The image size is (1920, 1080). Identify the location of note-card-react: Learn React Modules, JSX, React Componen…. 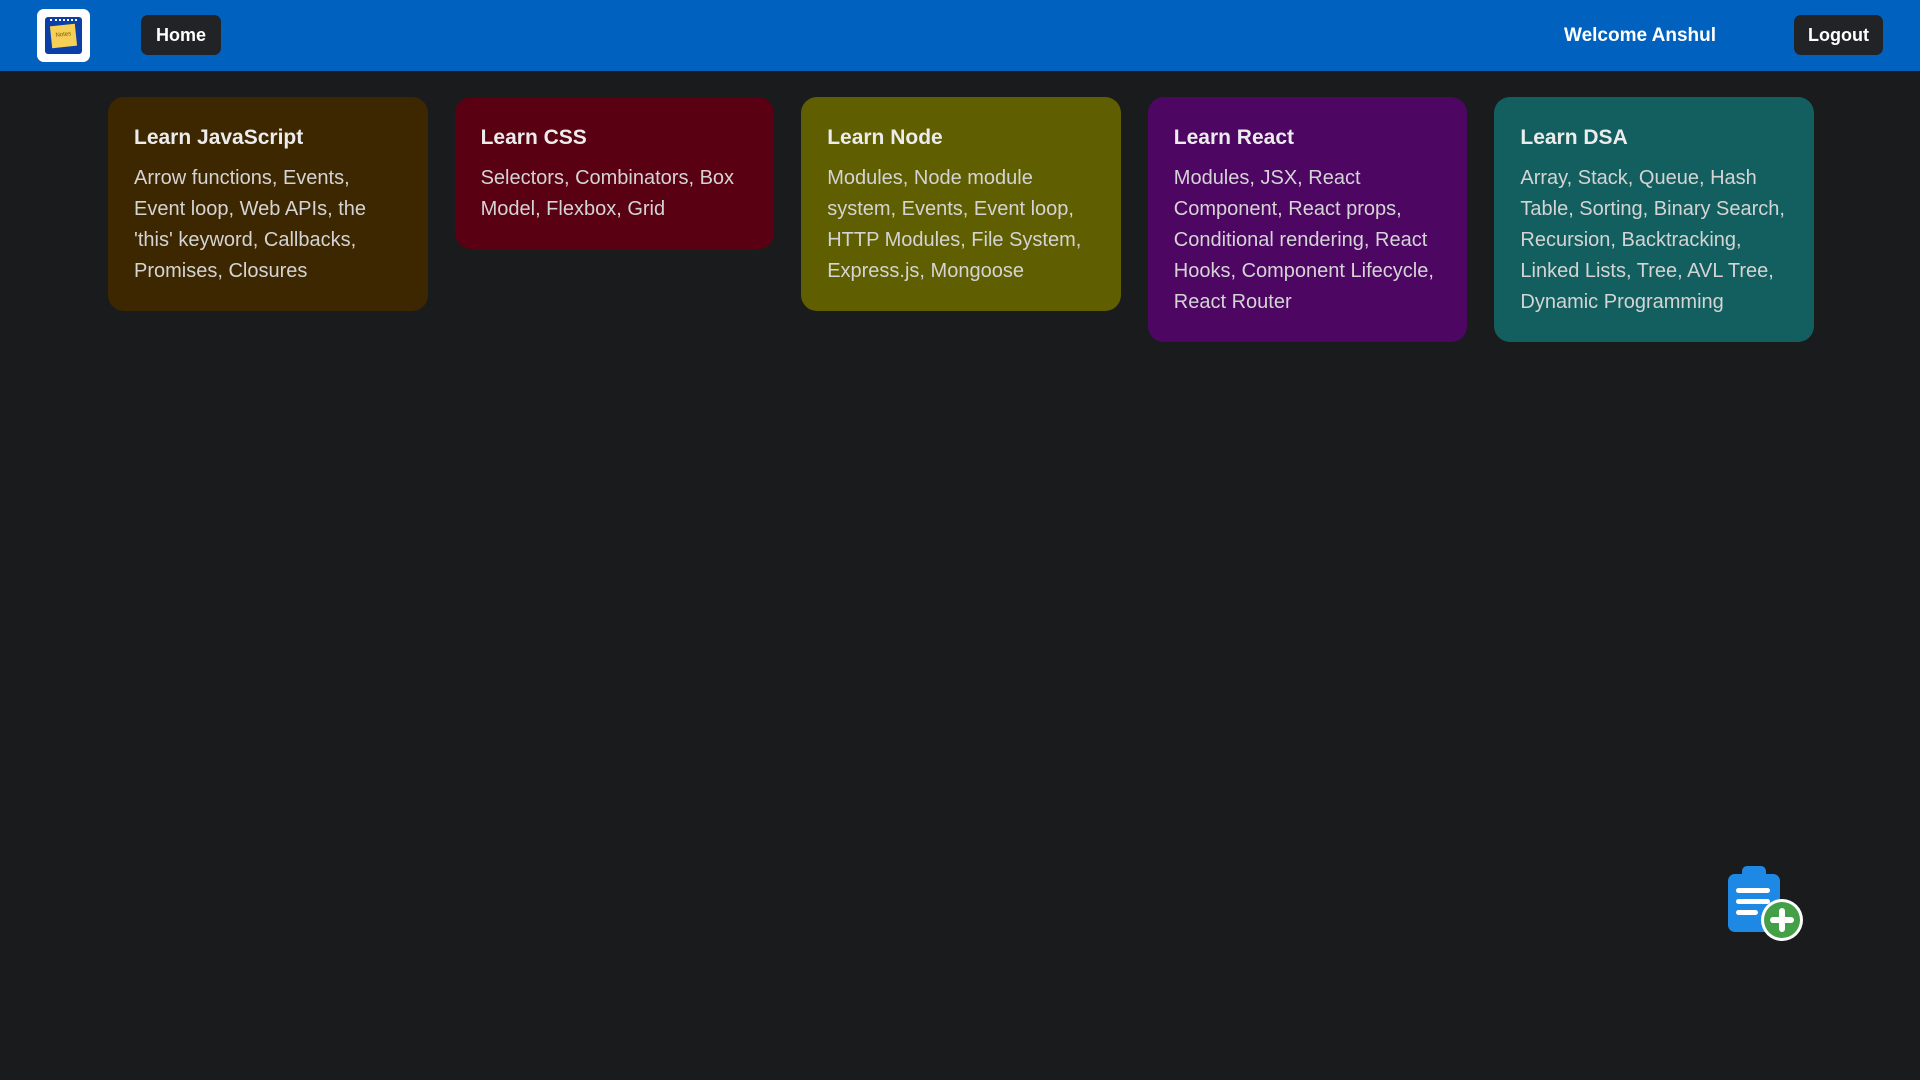
(1307, 219).